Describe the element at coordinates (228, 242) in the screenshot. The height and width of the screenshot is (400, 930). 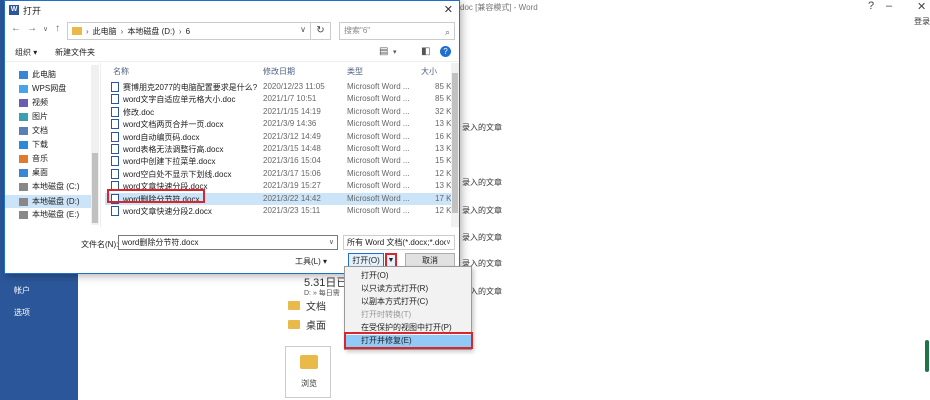
I see `filename-input: word删除分节符.docx ∨` at that location.